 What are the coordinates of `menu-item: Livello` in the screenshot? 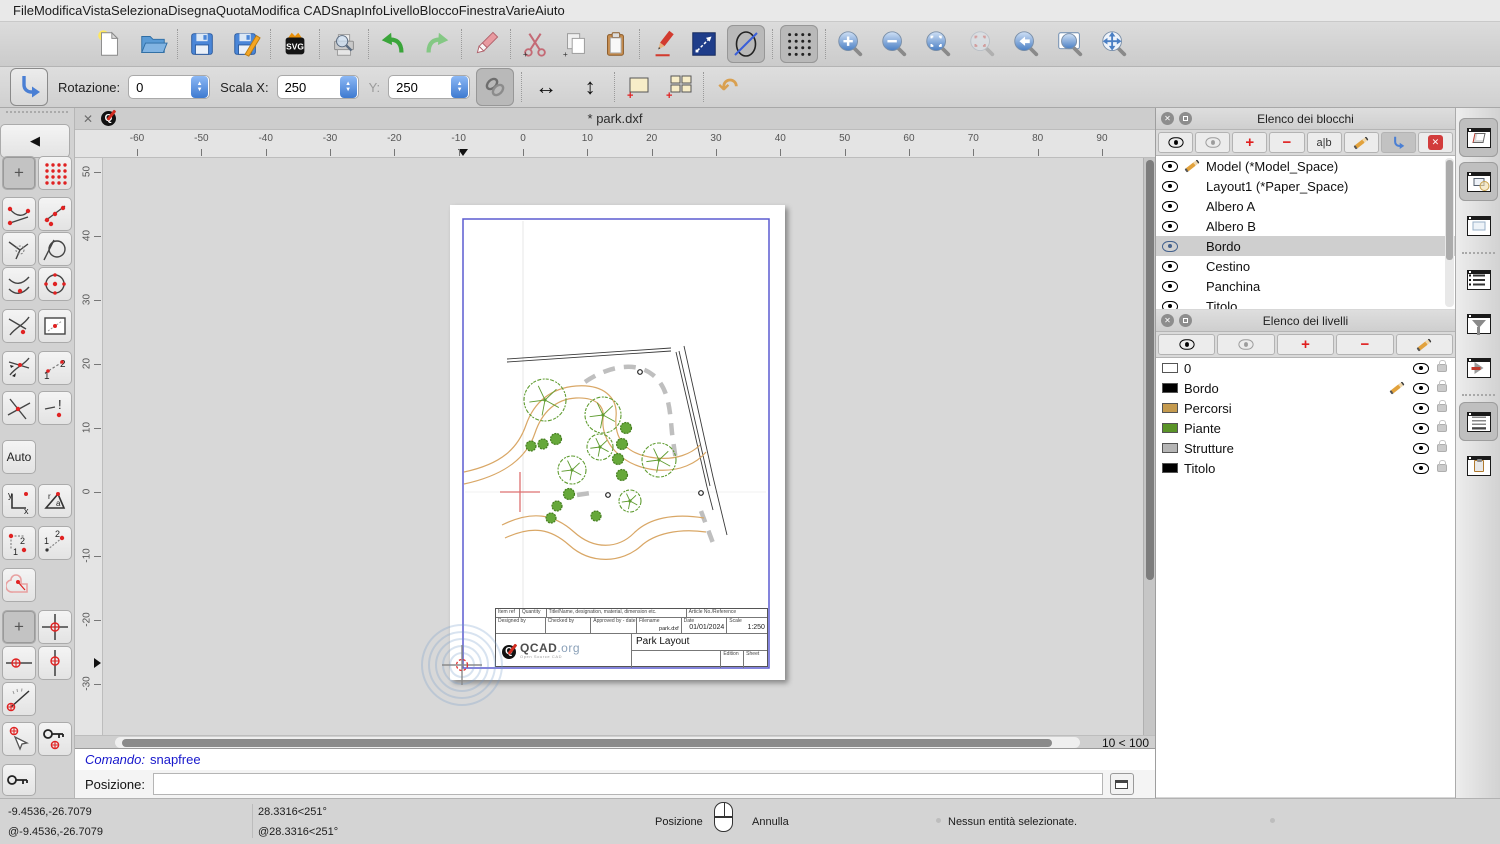 It's located at (401, 10).